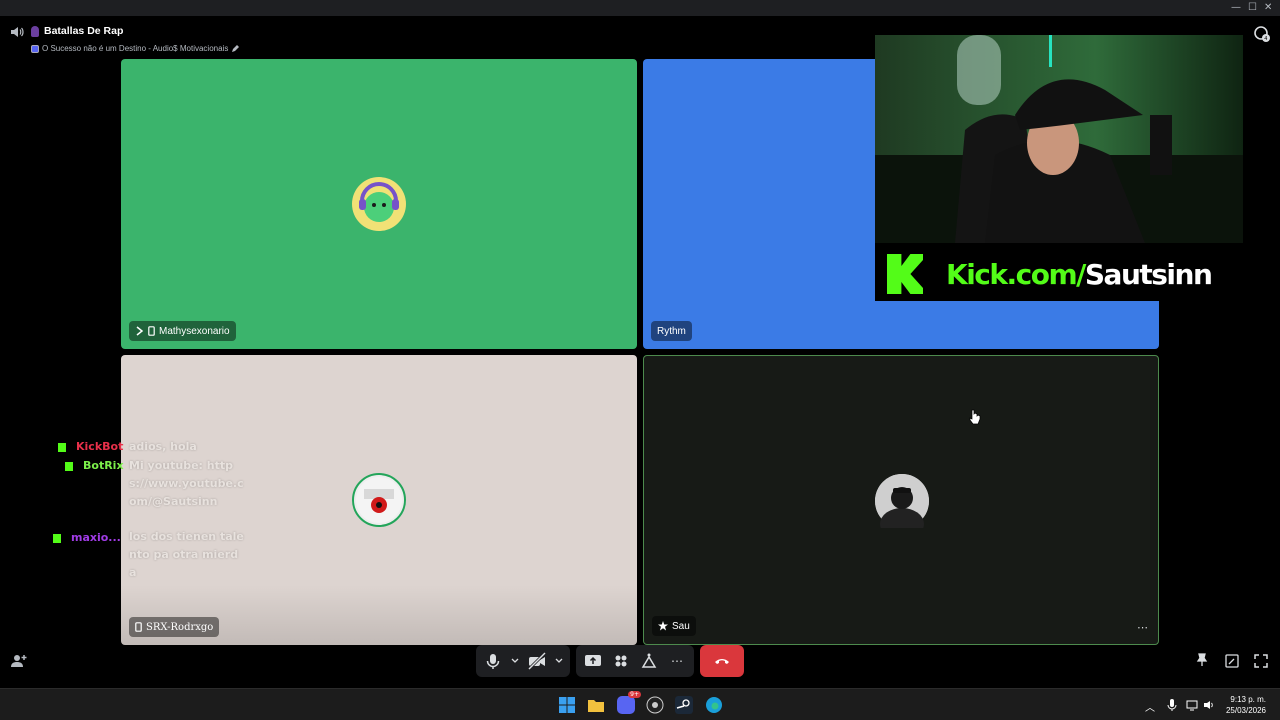 Image resolution: width=1280 pixels, height=720 pixels. What do you see at coordinates (493, 661) in the screenshot?
I see `microphone-icon` at bounding box center [493, 661].